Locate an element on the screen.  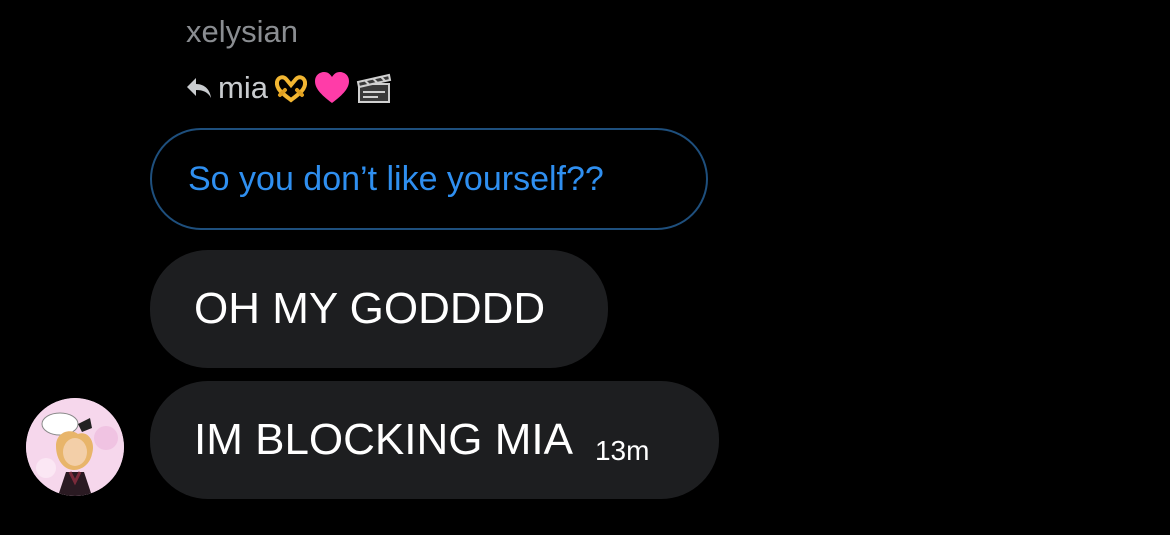
quoted-message: So you don’t like yourself?? is located at coordinates (429, 179).